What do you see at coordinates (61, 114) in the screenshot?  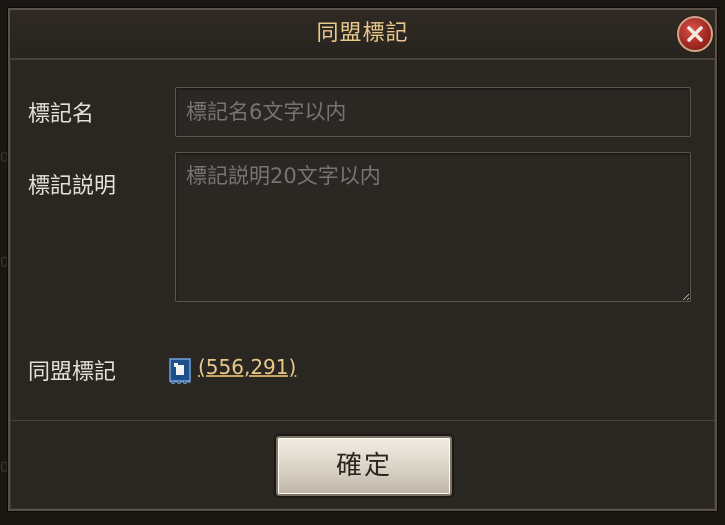 I see `marker-name-label: 標記名` at bounding box center [61, 114].